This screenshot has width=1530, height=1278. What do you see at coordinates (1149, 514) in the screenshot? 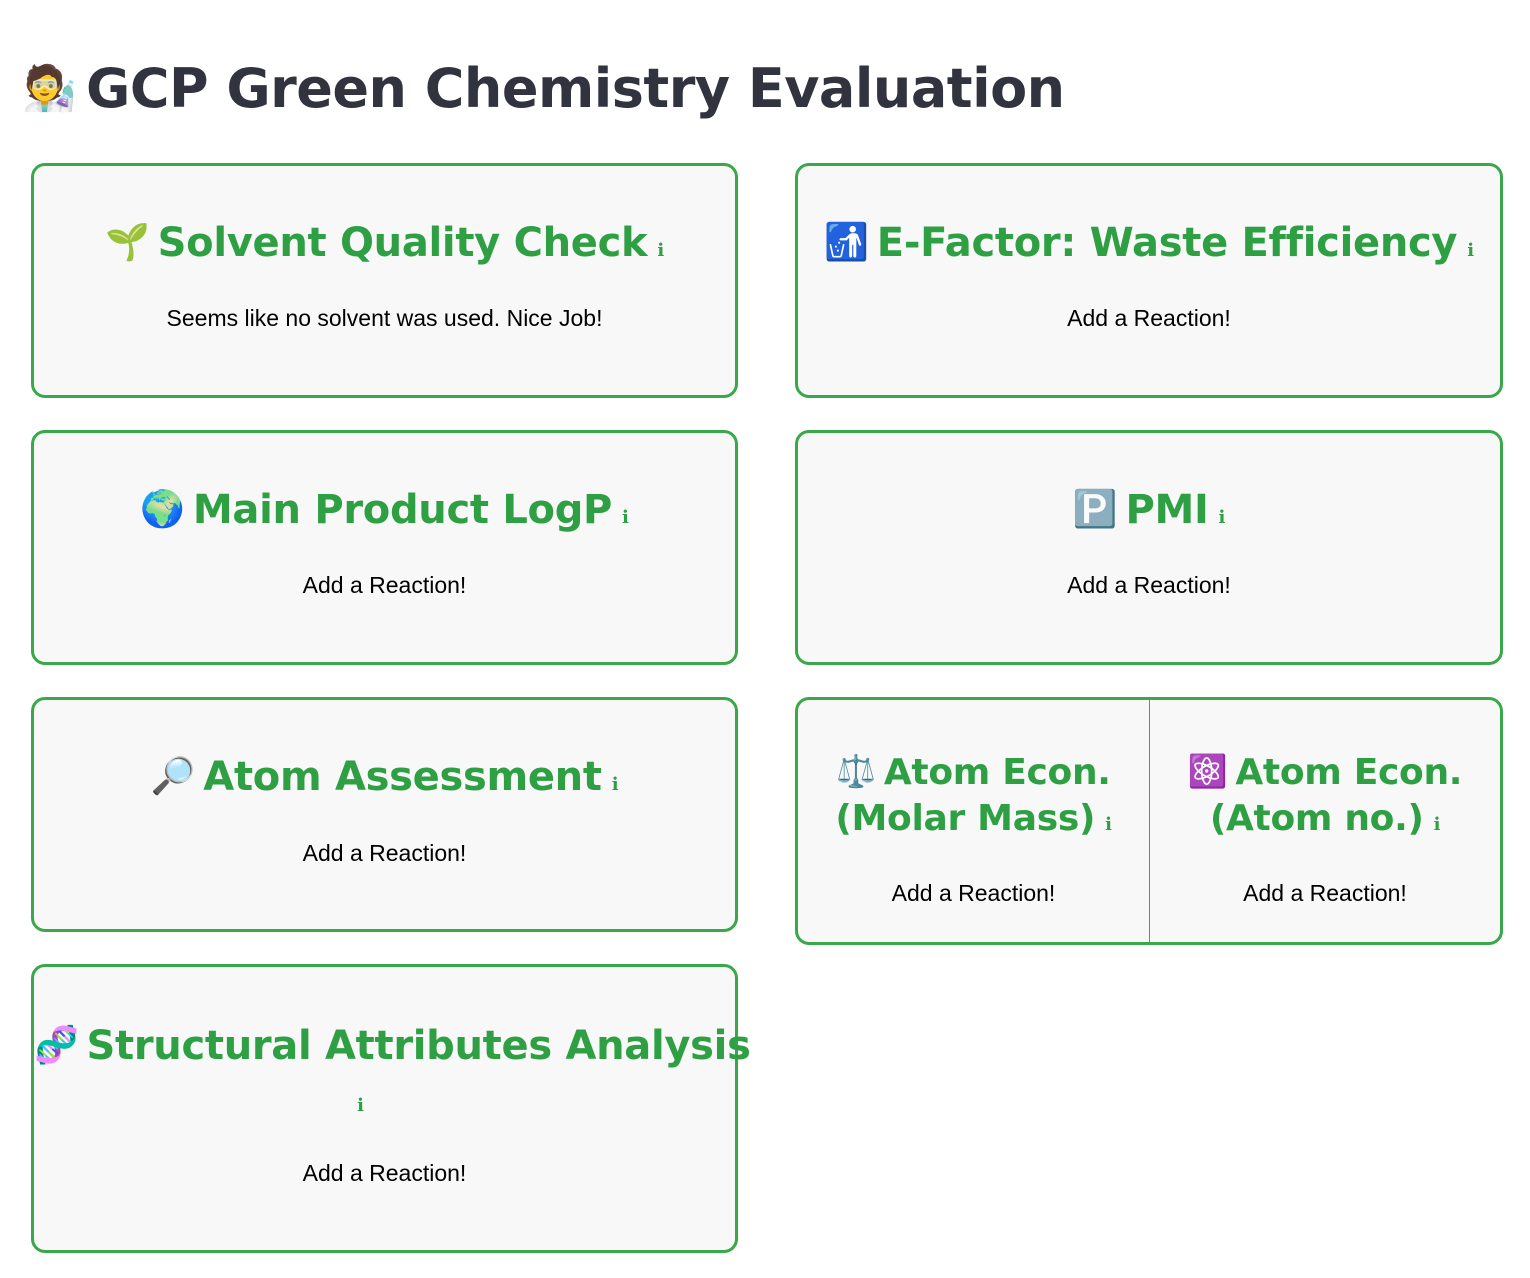
I see `pmi-title: 🅿️ PMI i` at bounding box center [1149, 514].